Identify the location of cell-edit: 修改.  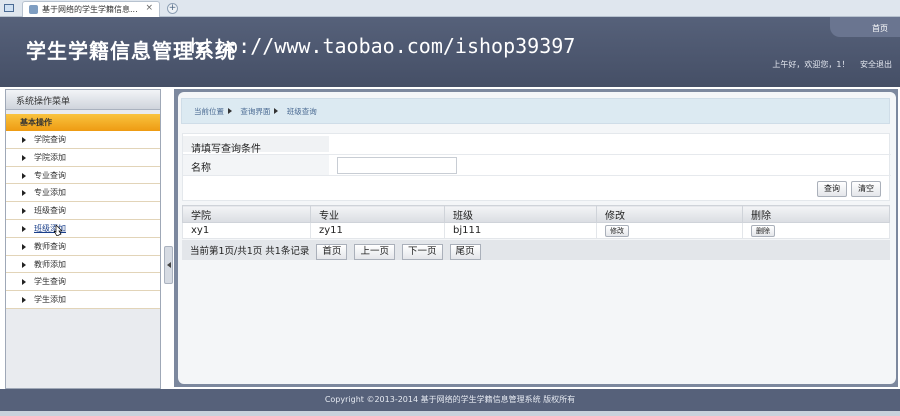
(669, 230).